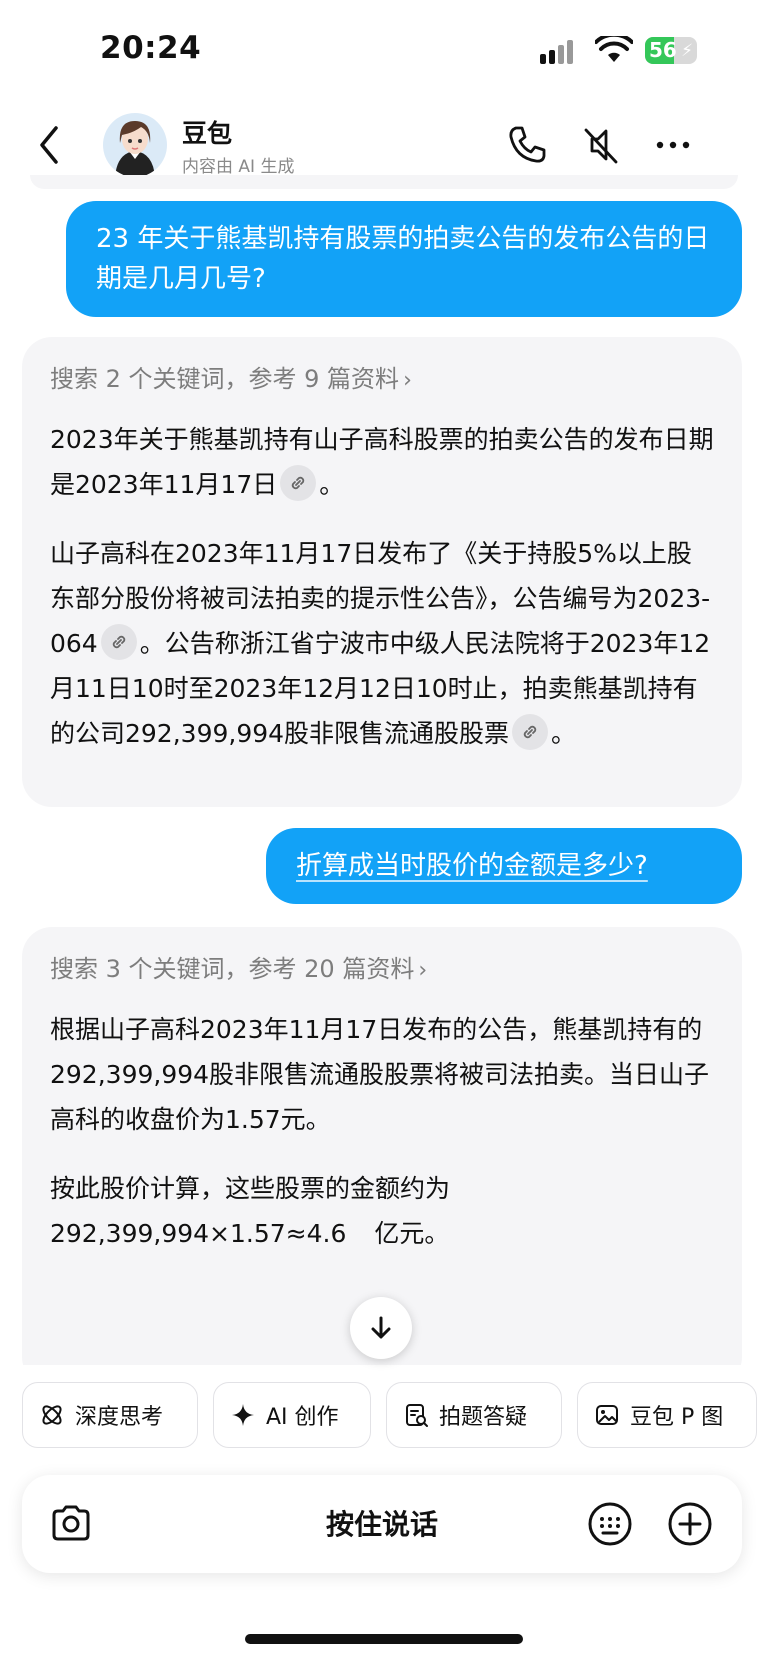 The height and width of the screenshot is (1665, 768). Describe the element at coordinates (384, 50) in the screenshot. I see `status-bar: 20:24 56 ⚡` at that location.